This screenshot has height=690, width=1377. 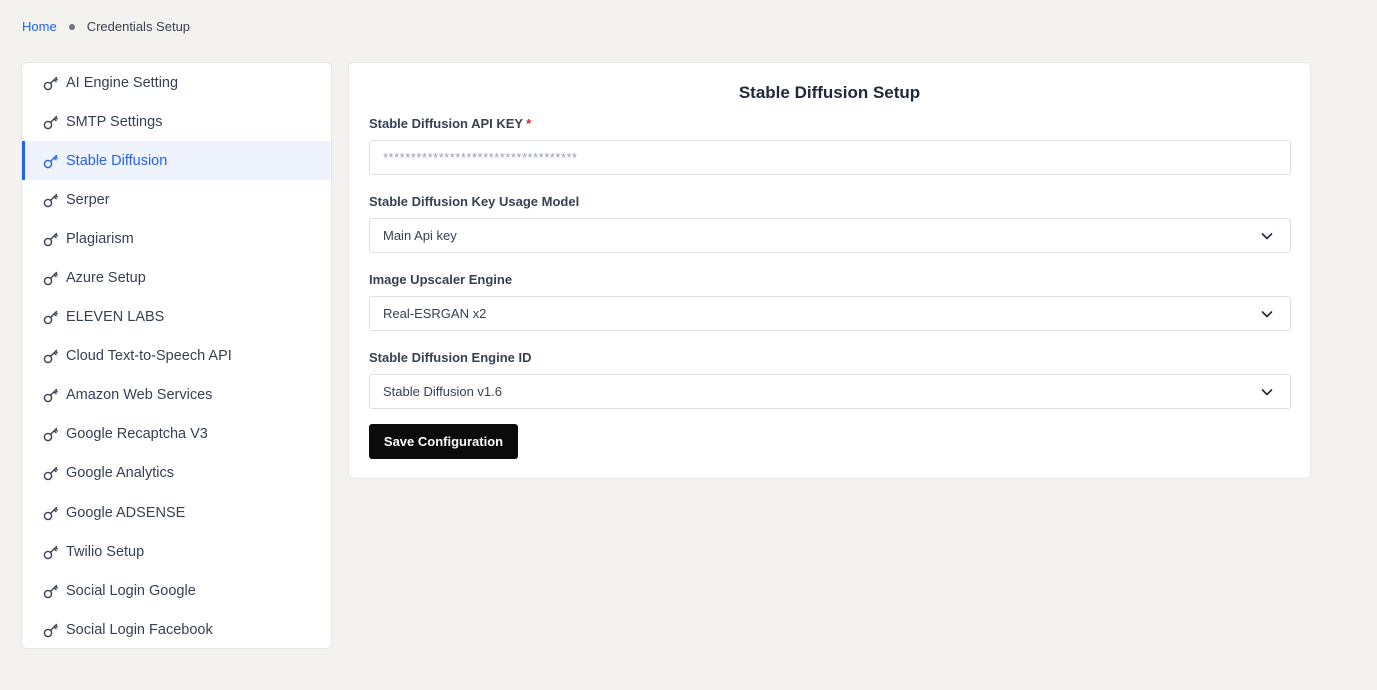 What do you see at coordinates (139, 629) in the screenshot?
I see `sidebar-item-label: Social Login Facebook` at bounding box center [139, 629].